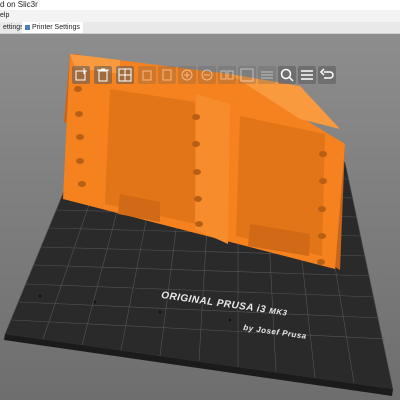 The width and height of the screenshot is (400, 400). I want to click on paste-button, so click(167, 75).